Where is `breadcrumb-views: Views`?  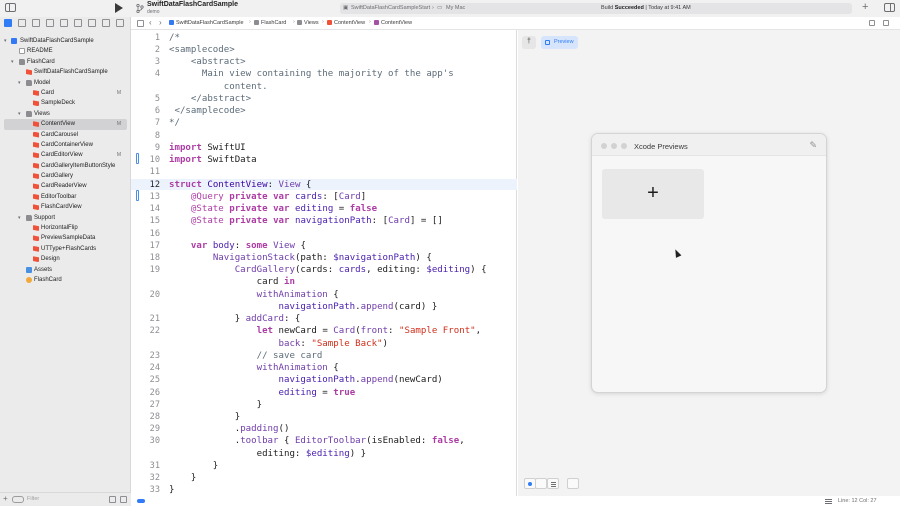 breadcrumb-views: Views is located at coordinates (308, 23).